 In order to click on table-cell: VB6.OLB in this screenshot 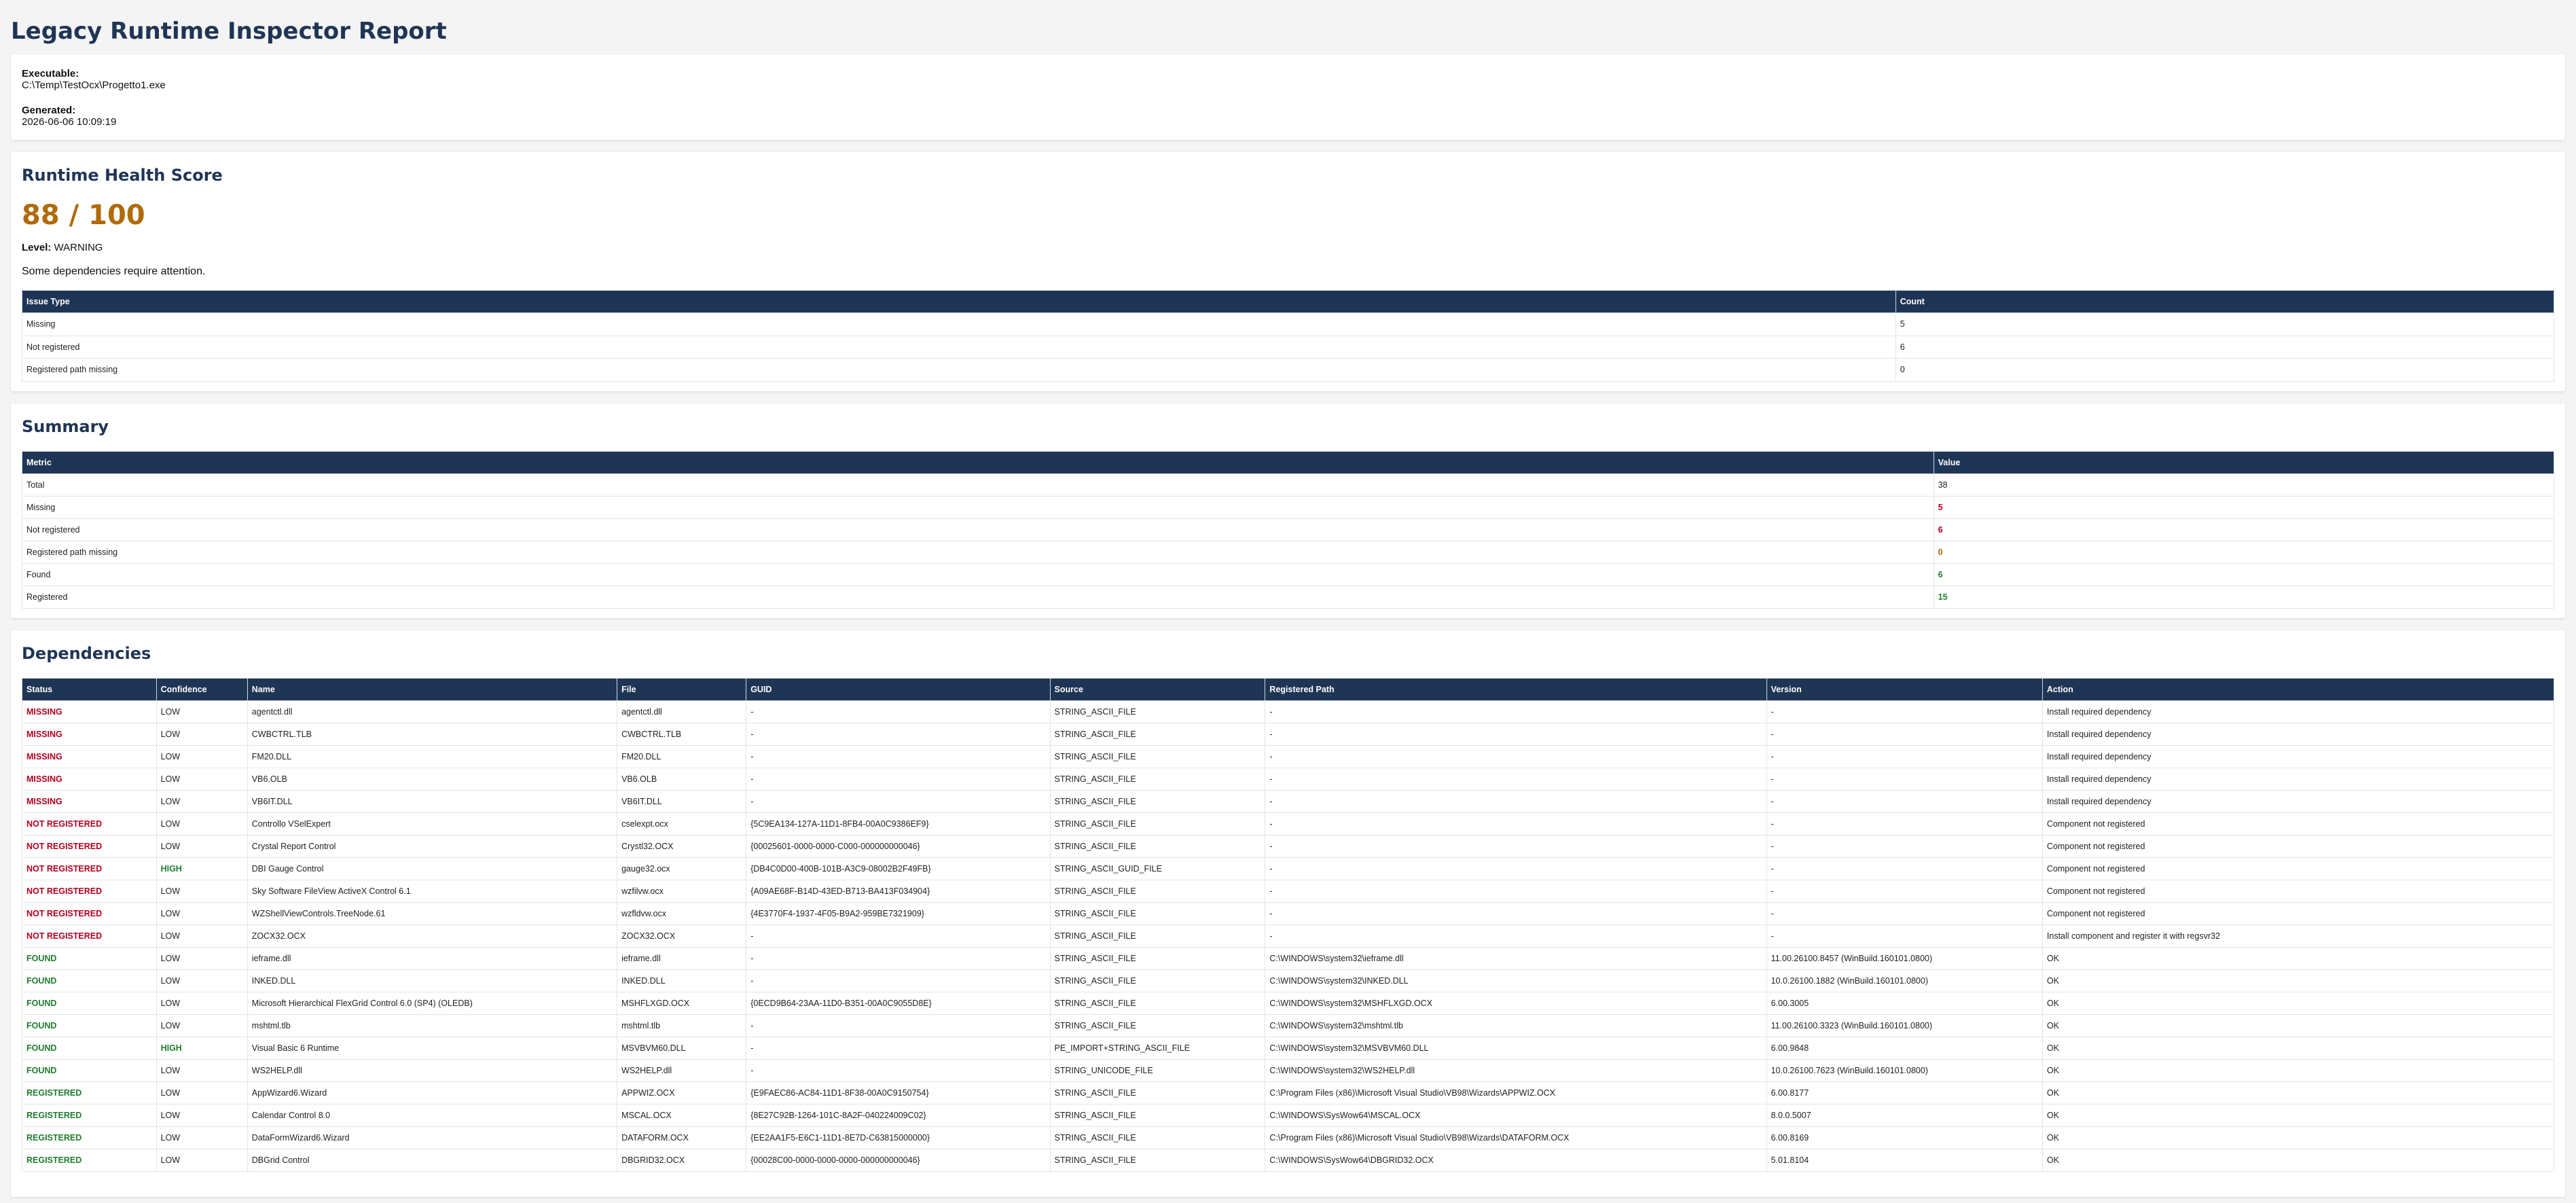, I will do `click(682, 779)`.